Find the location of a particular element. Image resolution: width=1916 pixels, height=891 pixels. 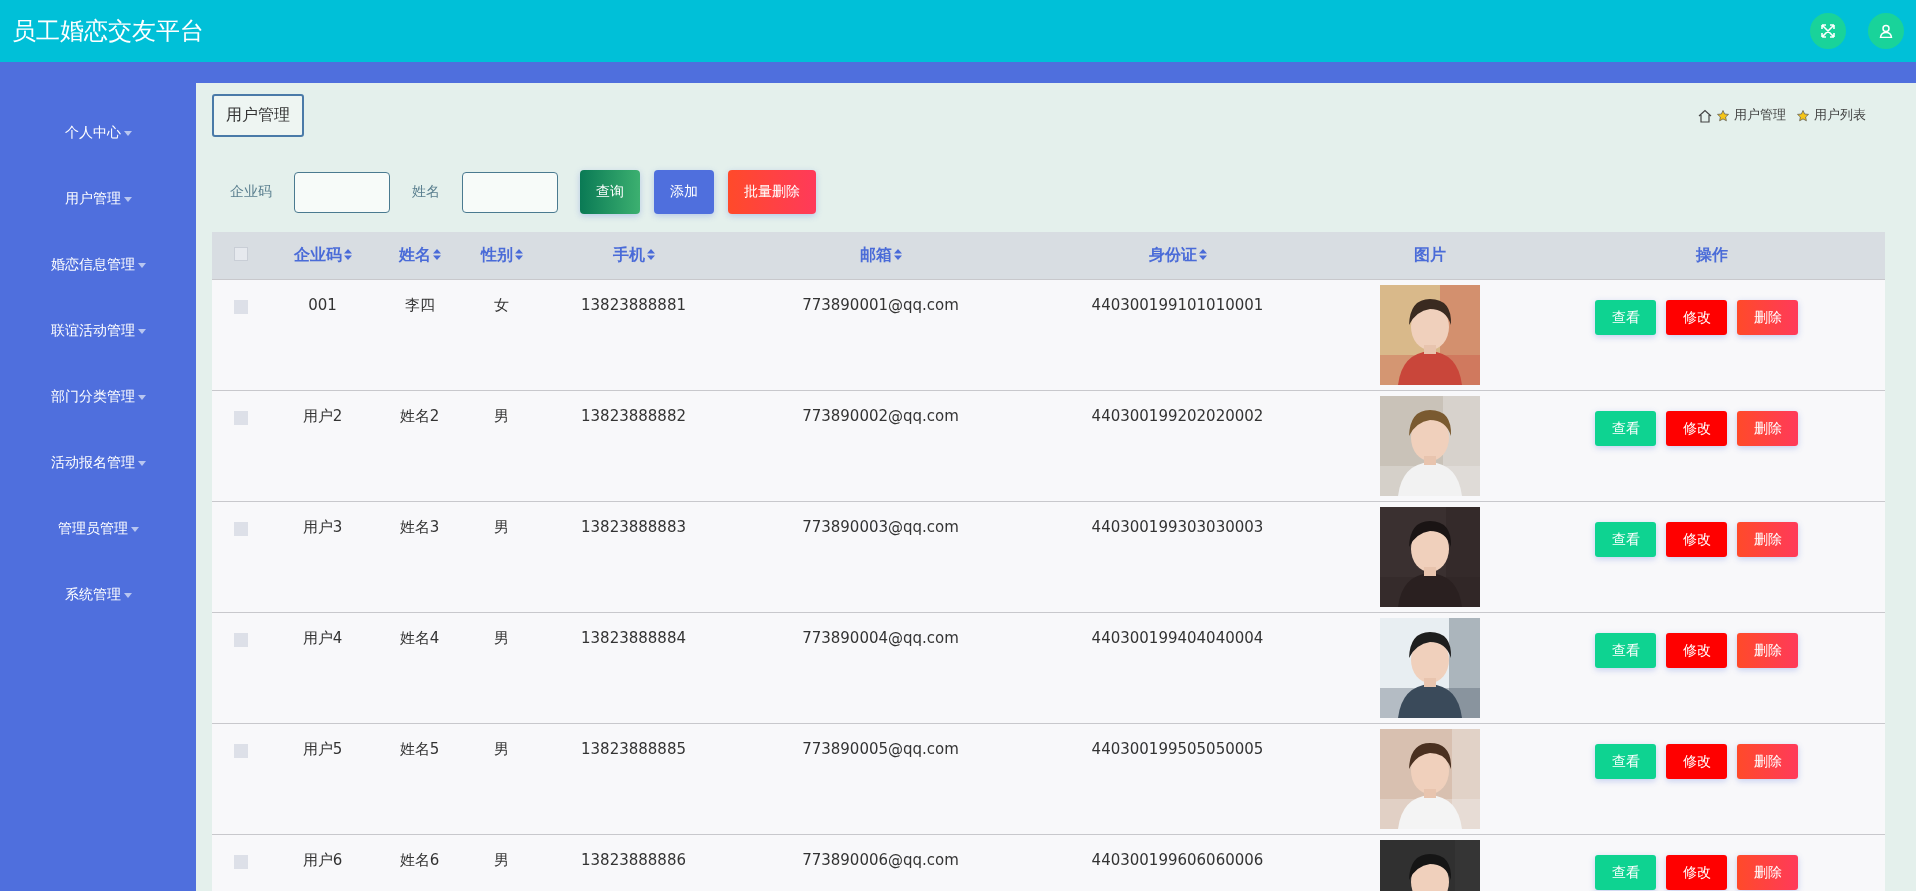

table-cell: 女 is located at coordinates (501, 305).